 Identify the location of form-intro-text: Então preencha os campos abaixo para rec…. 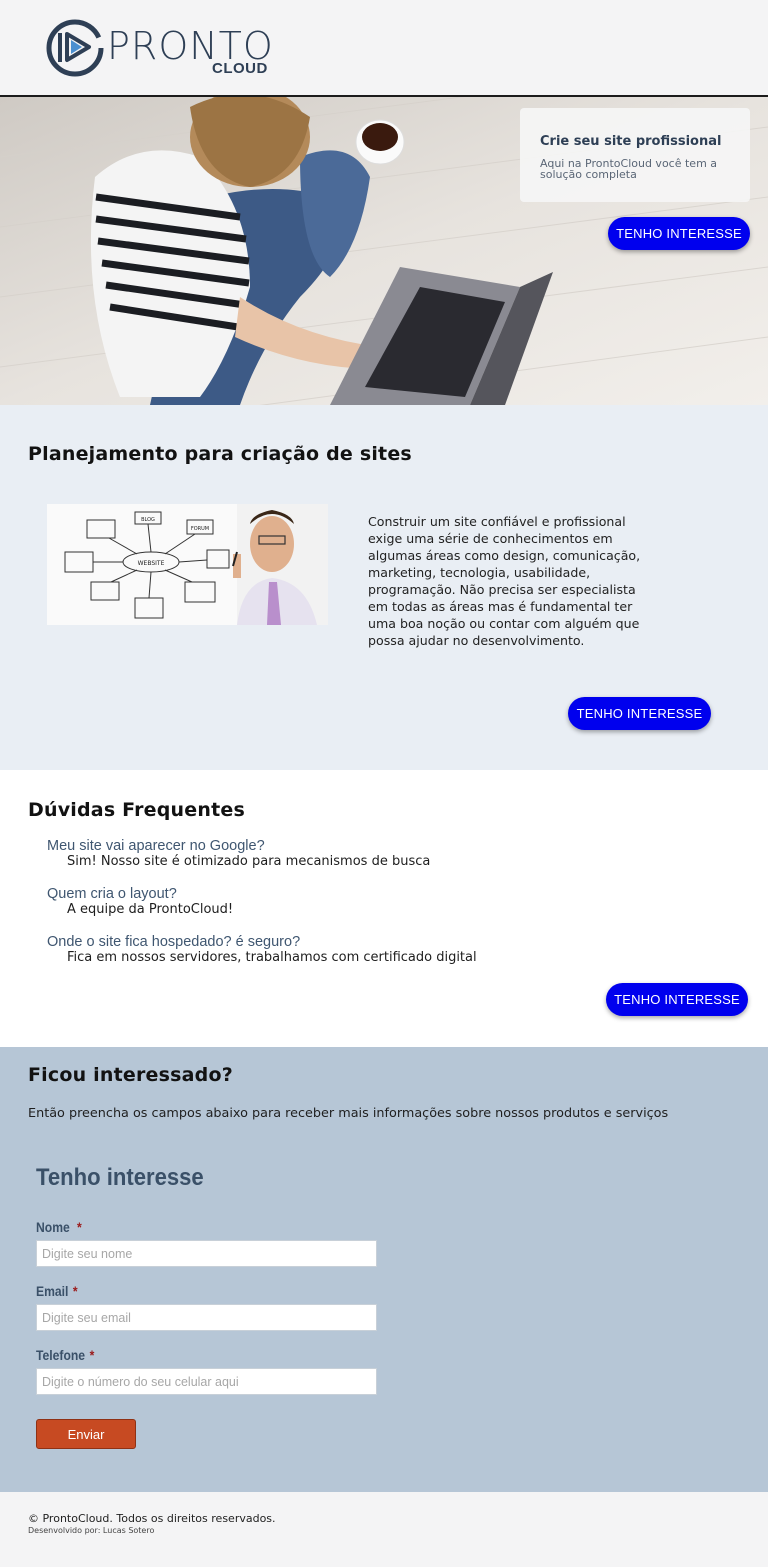
(348, 1113).